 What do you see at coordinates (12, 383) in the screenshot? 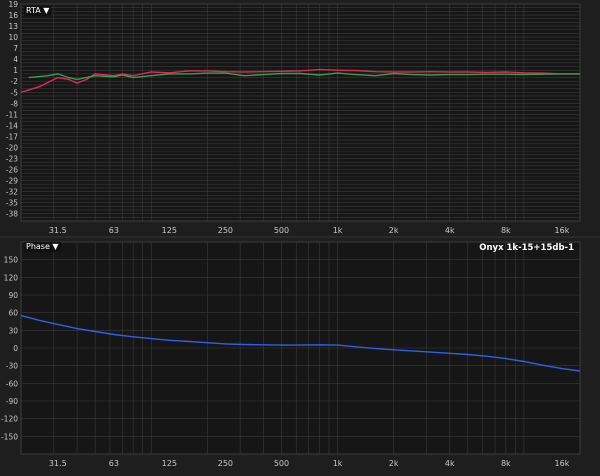
I see `y-tick-label: -60` at bounding box center [12, 383].